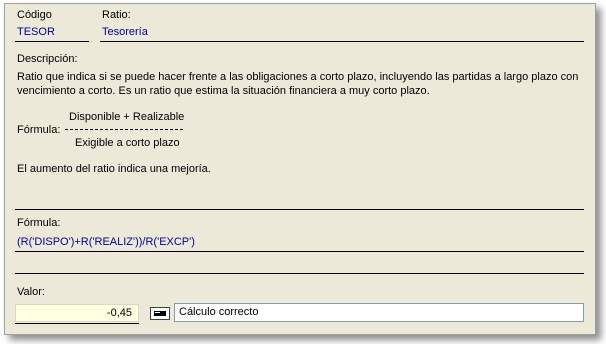 This screenshot has height=344, width=606. Describe the element at coordinates (31, 292) in the screenshot. I see `valor-label: Valor:` at that location.